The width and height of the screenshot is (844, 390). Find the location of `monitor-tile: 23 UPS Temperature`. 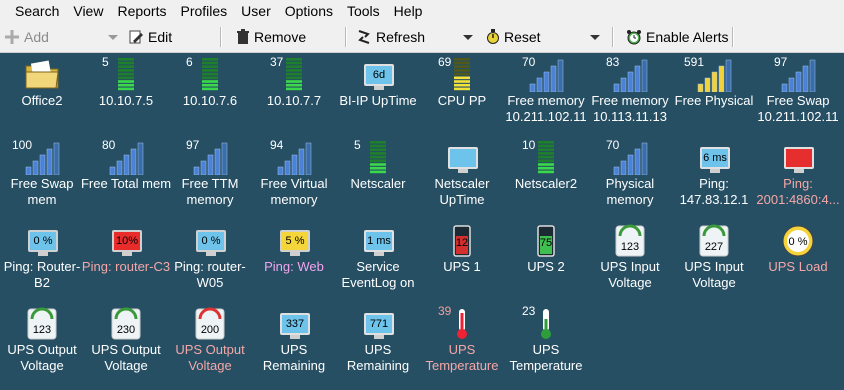

monitor-tile: 23 UPS Temperature is located at coordinates (546, 345).